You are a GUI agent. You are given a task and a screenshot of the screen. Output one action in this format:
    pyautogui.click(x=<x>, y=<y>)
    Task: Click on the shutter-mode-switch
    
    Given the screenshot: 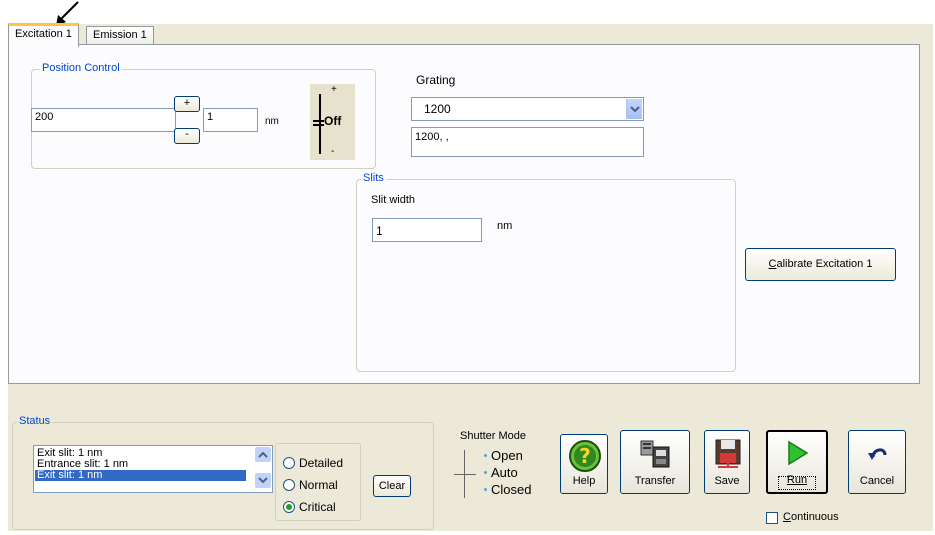 What is the action you would take?
    pyautogui.click(x=467, y=476)
    